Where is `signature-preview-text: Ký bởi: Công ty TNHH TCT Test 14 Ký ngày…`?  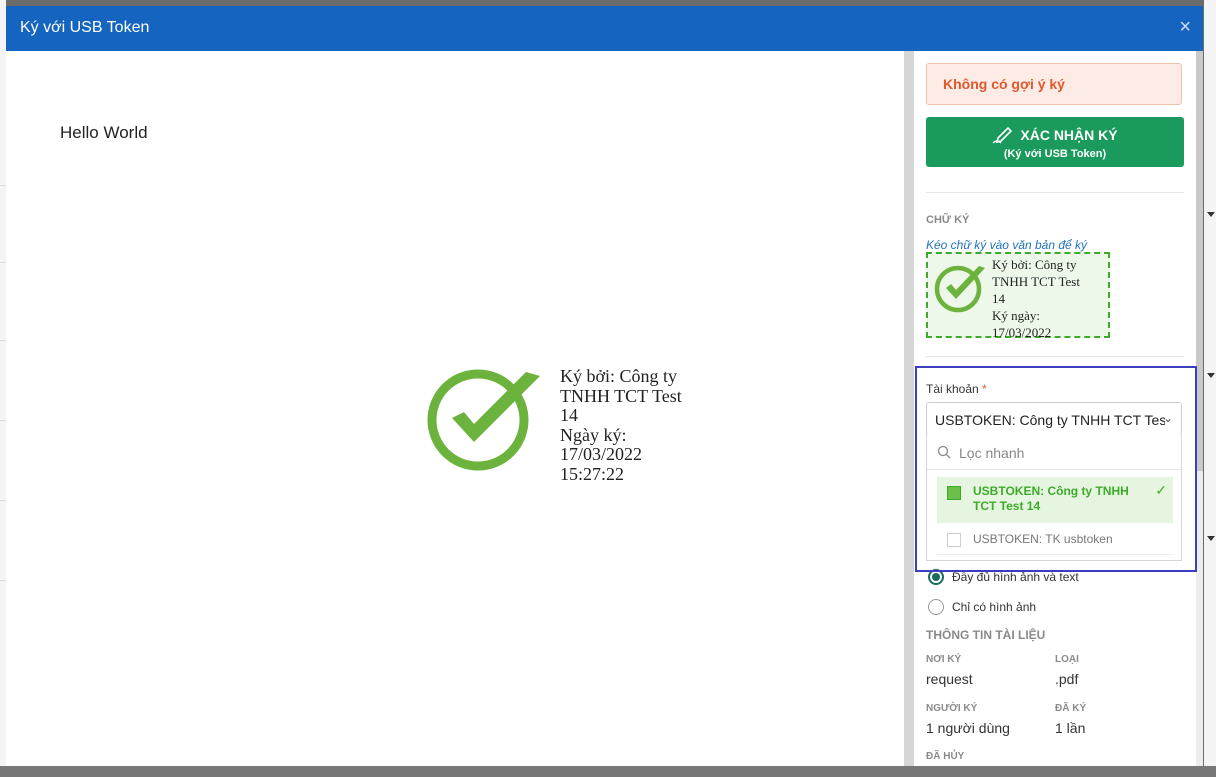 signature-preview-text: Ký bởi: Công ty TNHH TCT Test 14 Ký ngày… is located at coordinates (1036, 298).